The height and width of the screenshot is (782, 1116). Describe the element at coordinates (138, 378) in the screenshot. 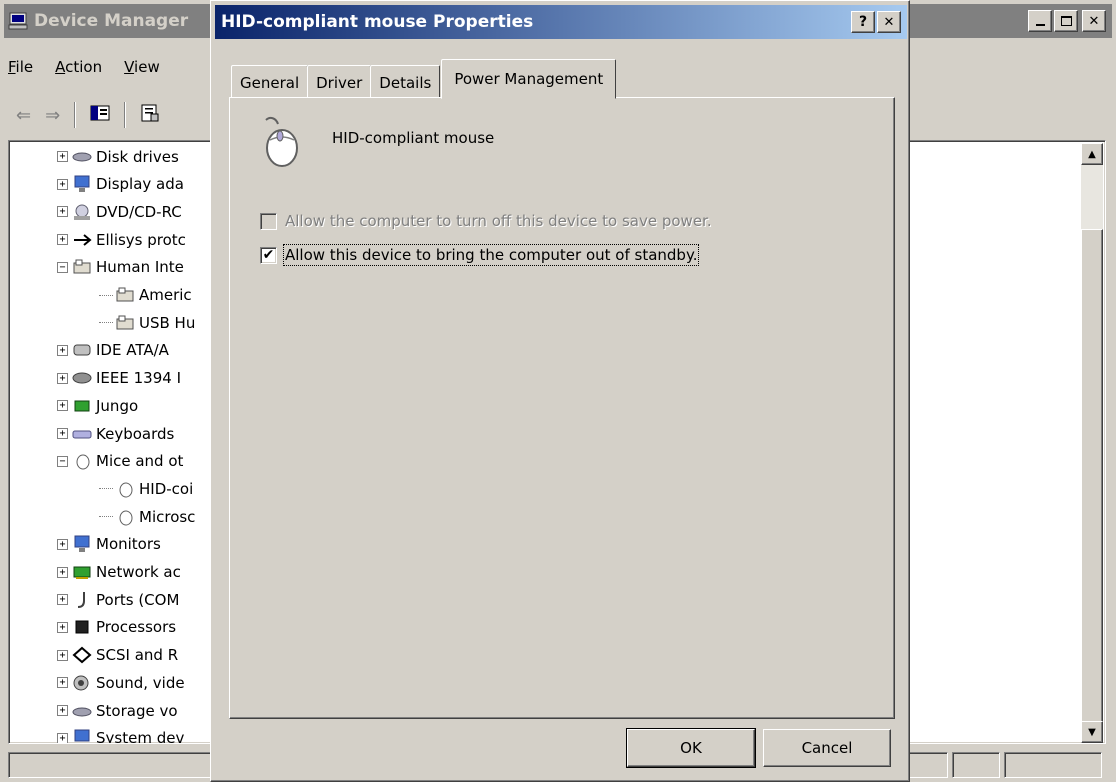

I see `tree-item-label: IEEE 1394 I` at that location.